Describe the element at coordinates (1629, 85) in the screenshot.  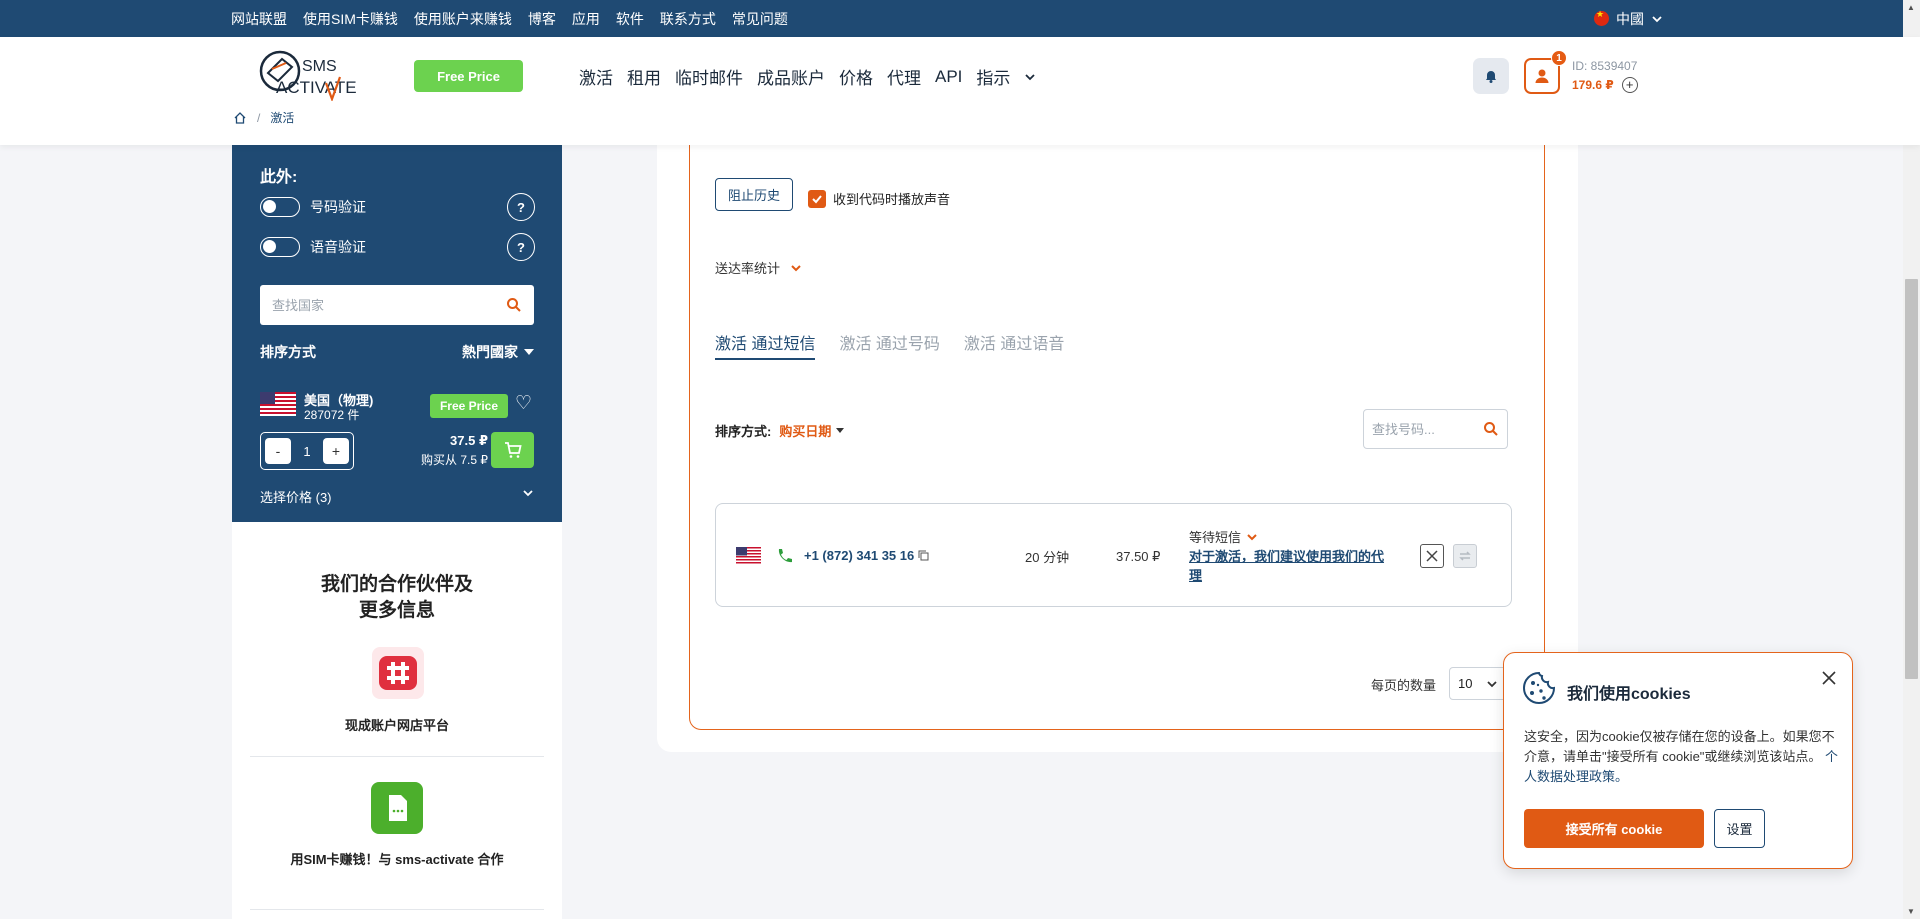
I see `top-up-plus-icon: +` at that location.